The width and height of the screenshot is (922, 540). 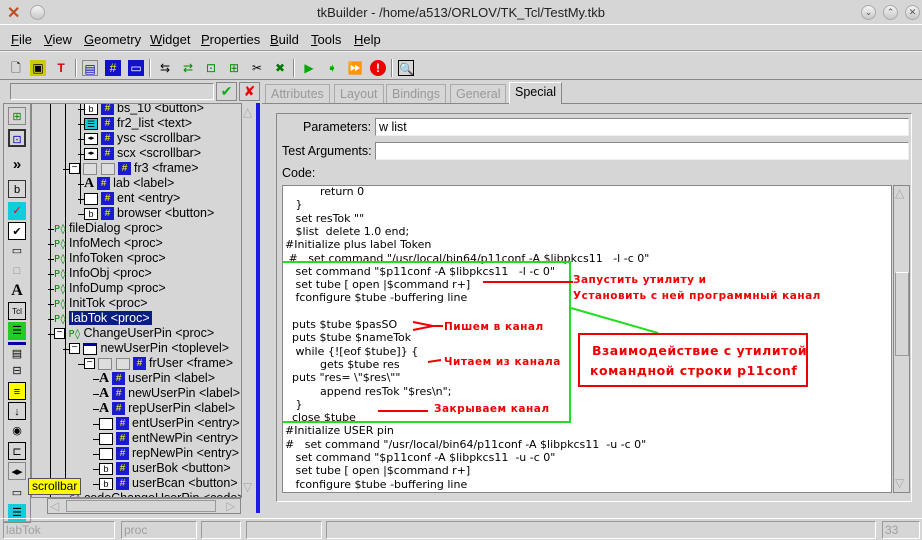 I want to click on tree-node: P◊ InitTok <proc>, so click(x=101, y=303).